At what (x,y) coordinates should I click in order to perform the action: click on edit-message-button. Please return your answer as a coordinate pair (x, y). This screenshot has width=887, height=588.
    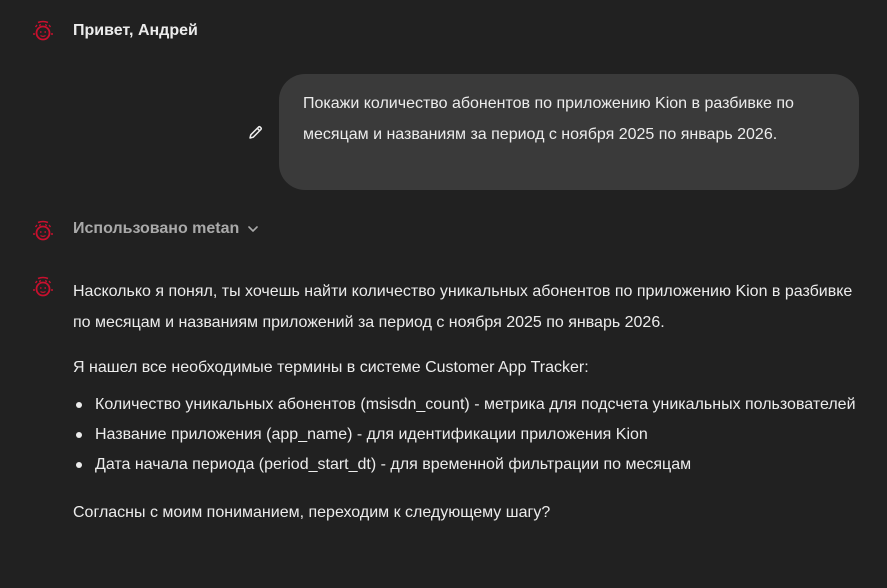
    Looking at the image, I should click on (255, 133).